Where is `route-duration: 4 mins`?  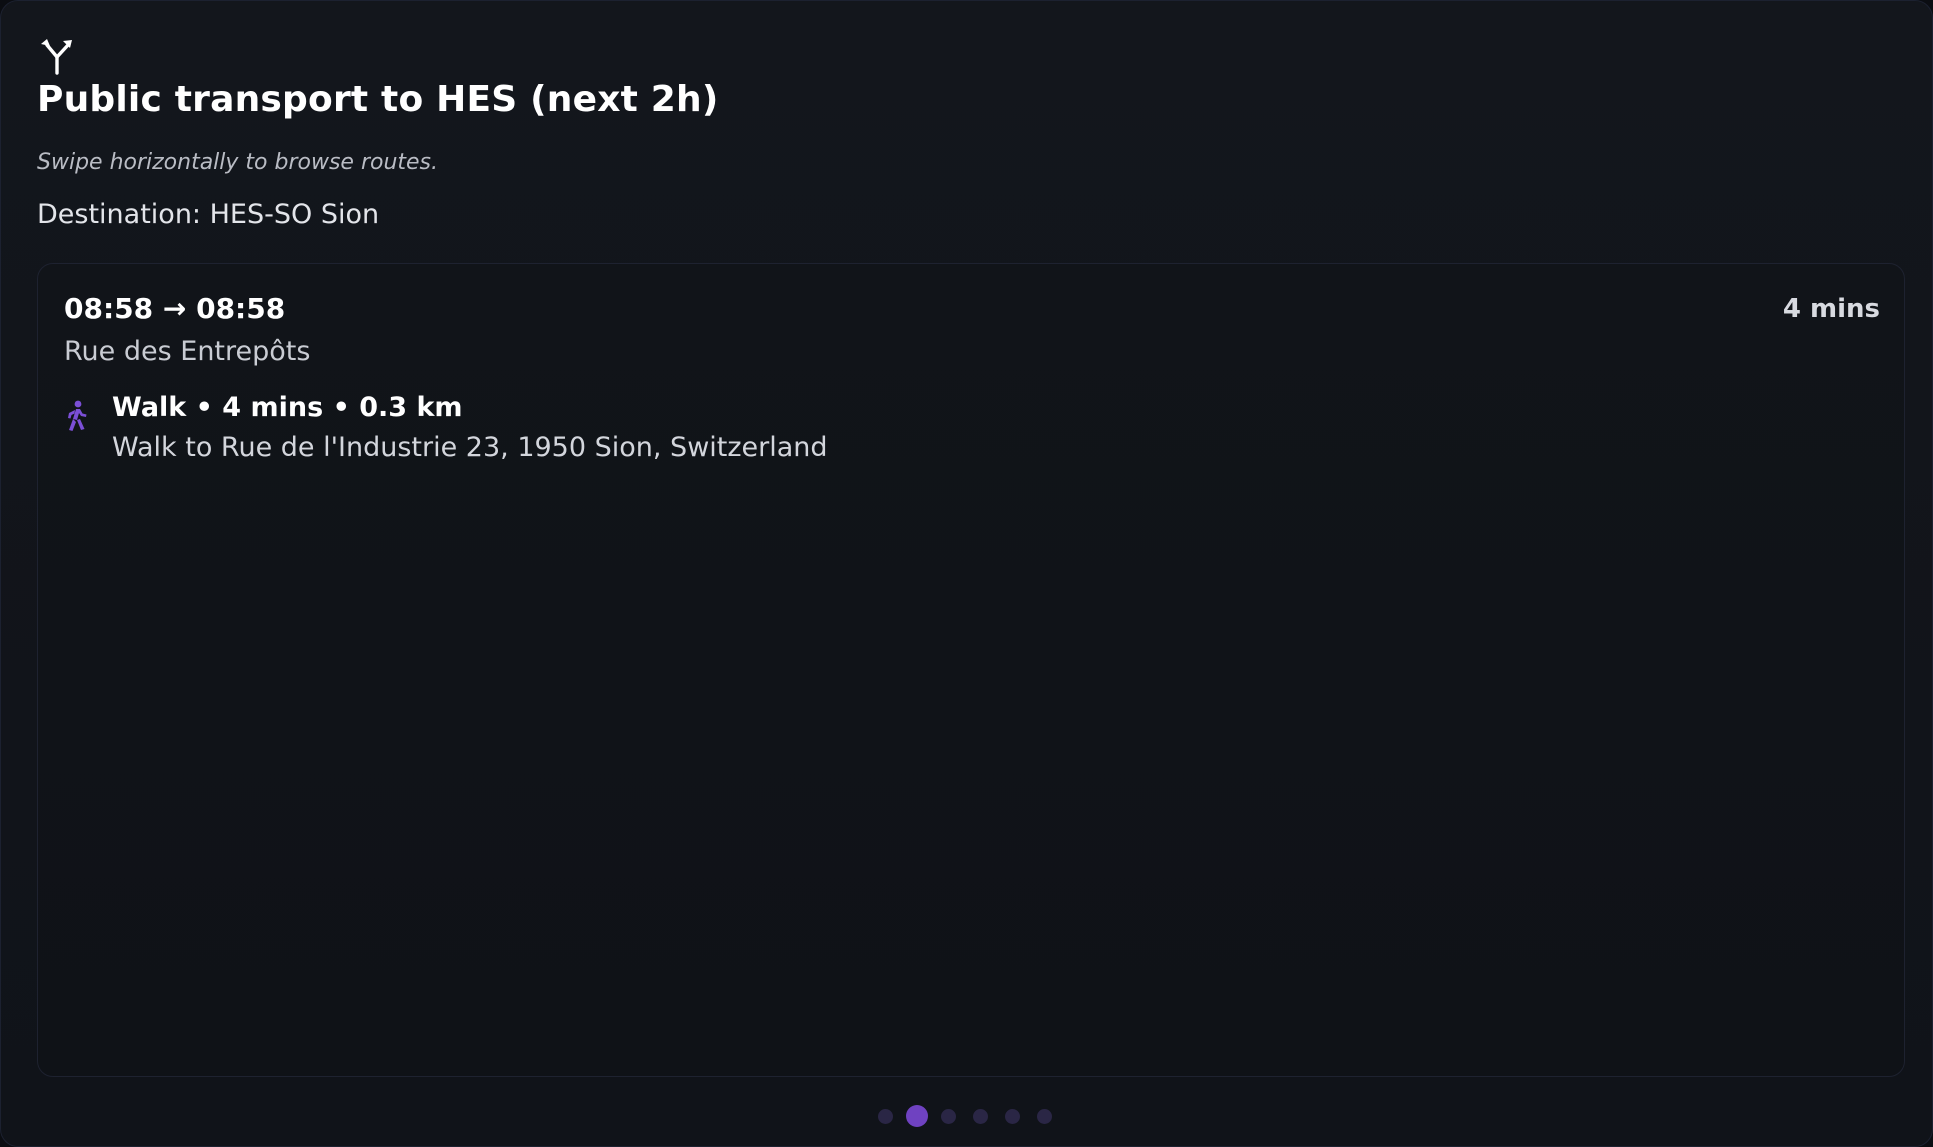 route-duration: 4 mins is located at coordinates (1831, 309).